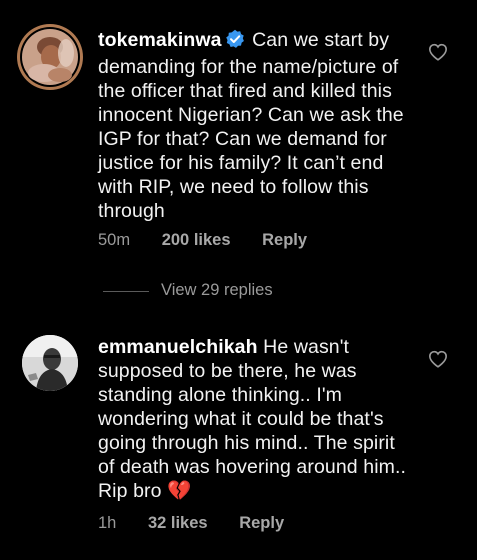  Describe the element at coordinates (178, 347) in the screenshot. I see `comment-username: emmanuelchikah` at that location.